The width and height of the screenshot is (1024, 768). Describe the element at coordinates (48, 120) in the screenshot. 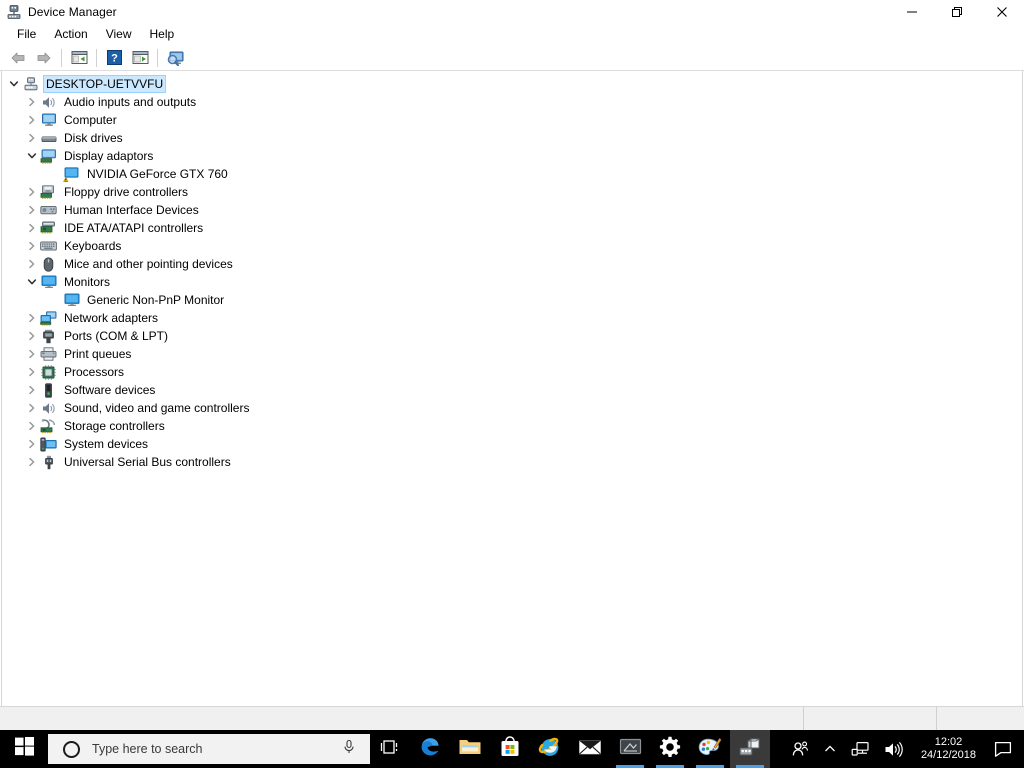

I see `monitor-icon` at that location.